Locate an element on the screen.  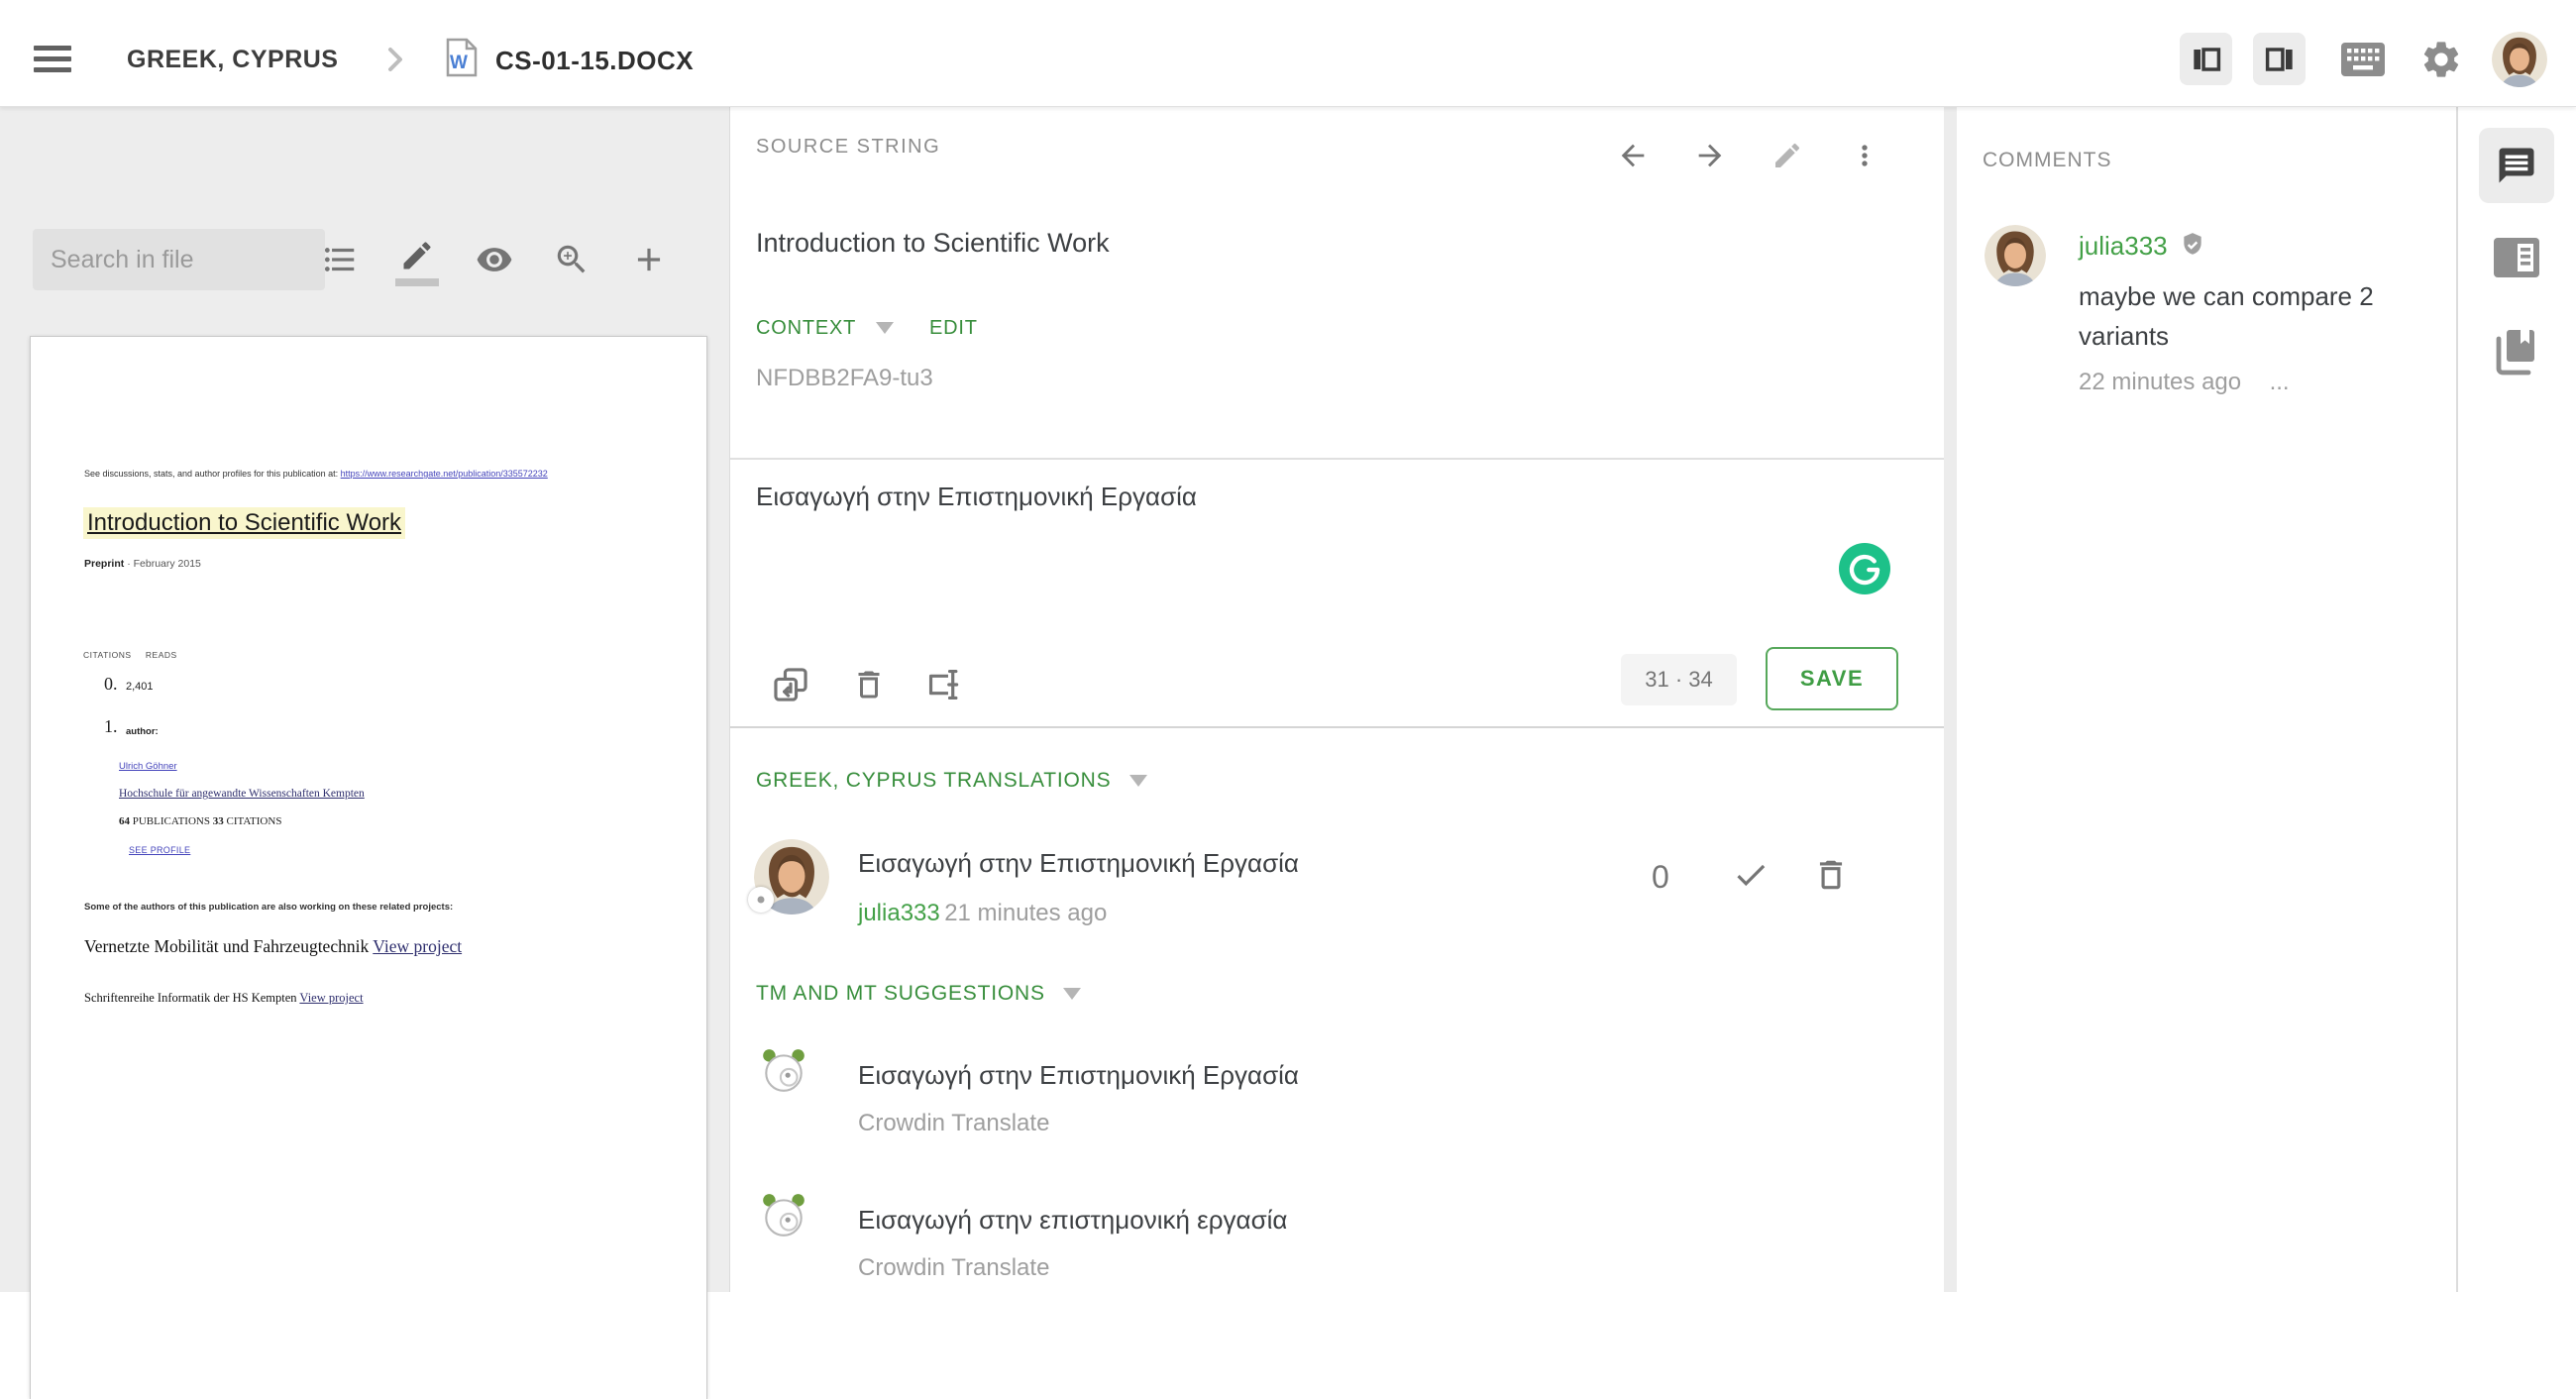
translations-section-toggle: GREEK, CYPRUS TRANSLATIONS is located at coordinates (951, 781).